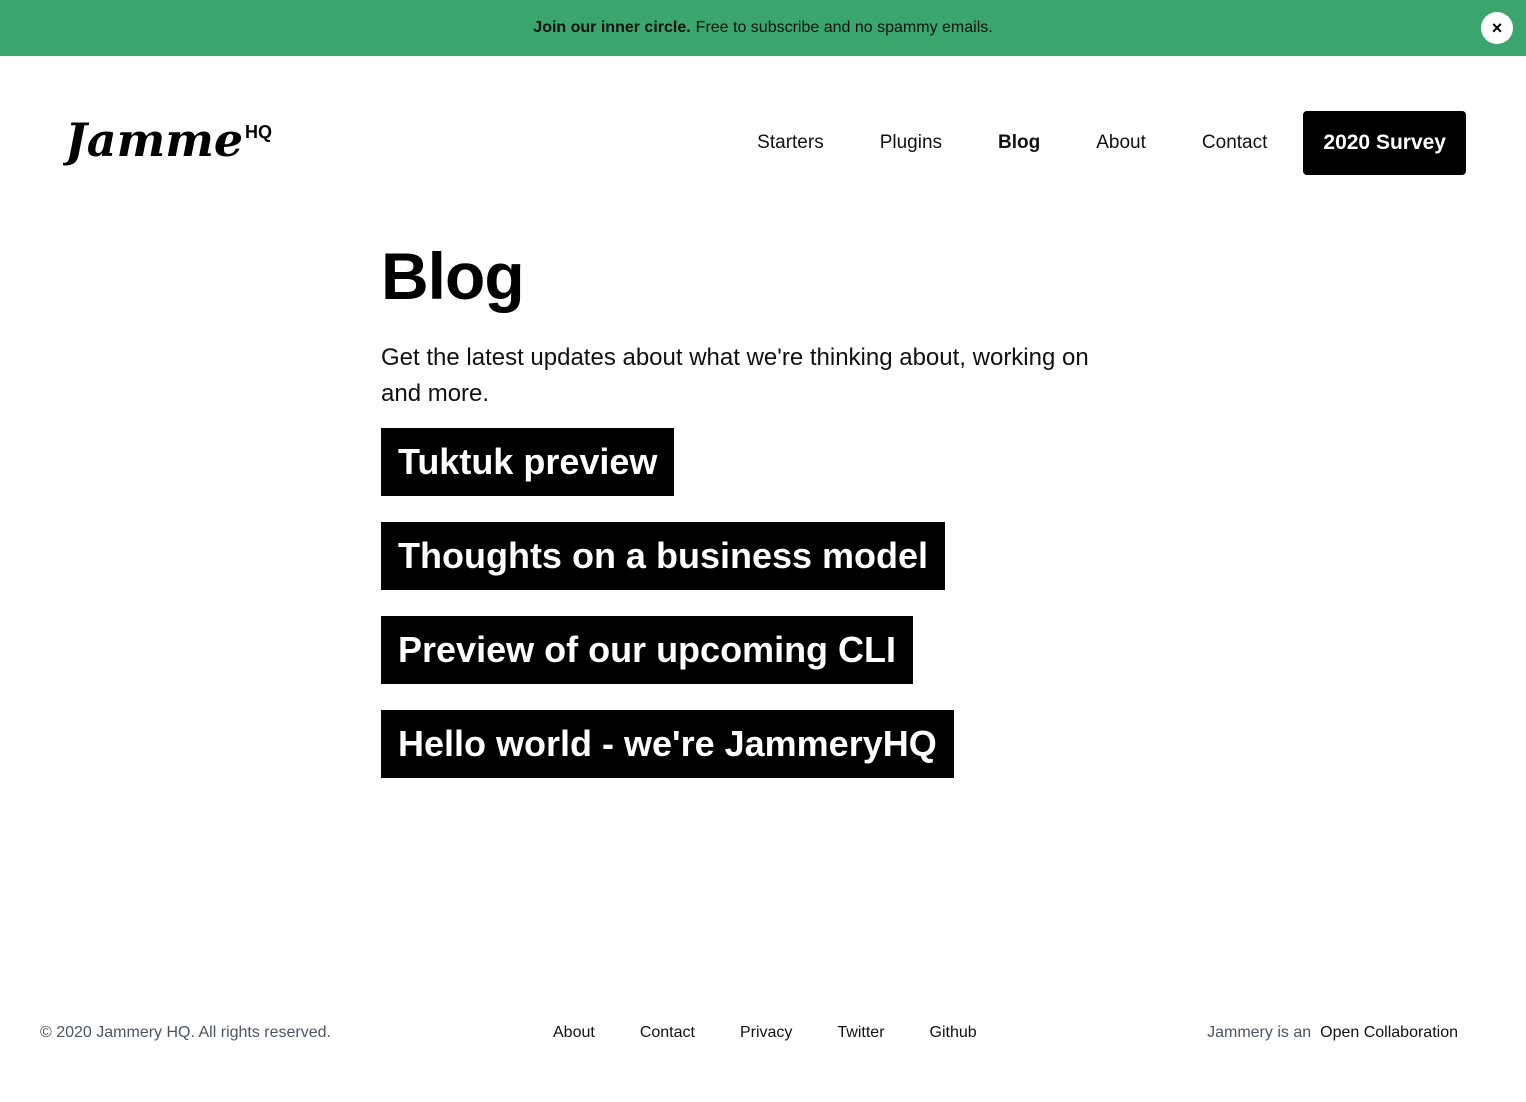 The height and width of the screenshot is (1102, 1526). I want to click on post-item: Preview of our upcoming CLI, so click(761, 663).